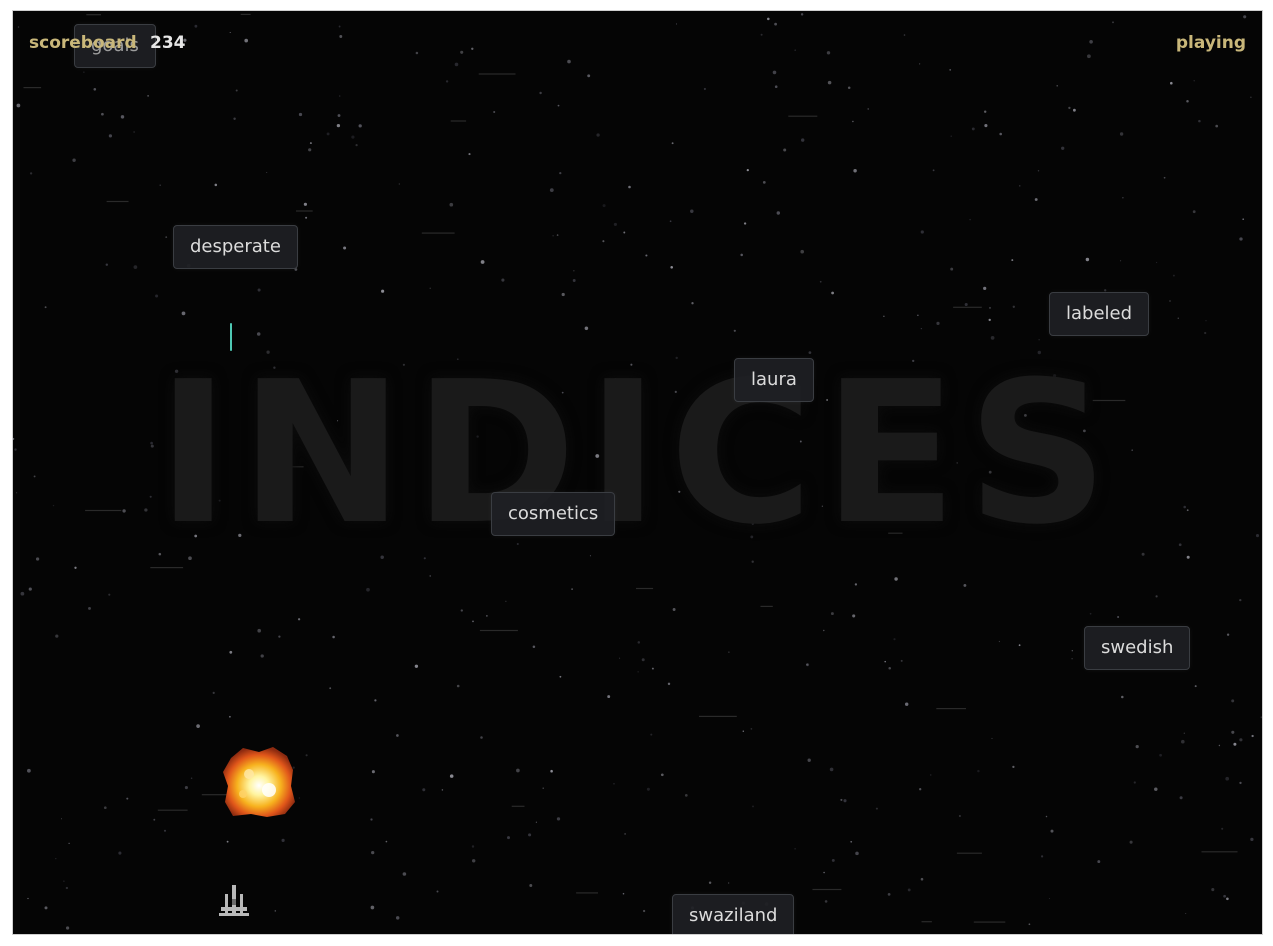 The width and height of the screenshot is (1273, 946). Describe the element at coordinates (168, 43) in the screenshot. I see `score-value: 234` at that location.